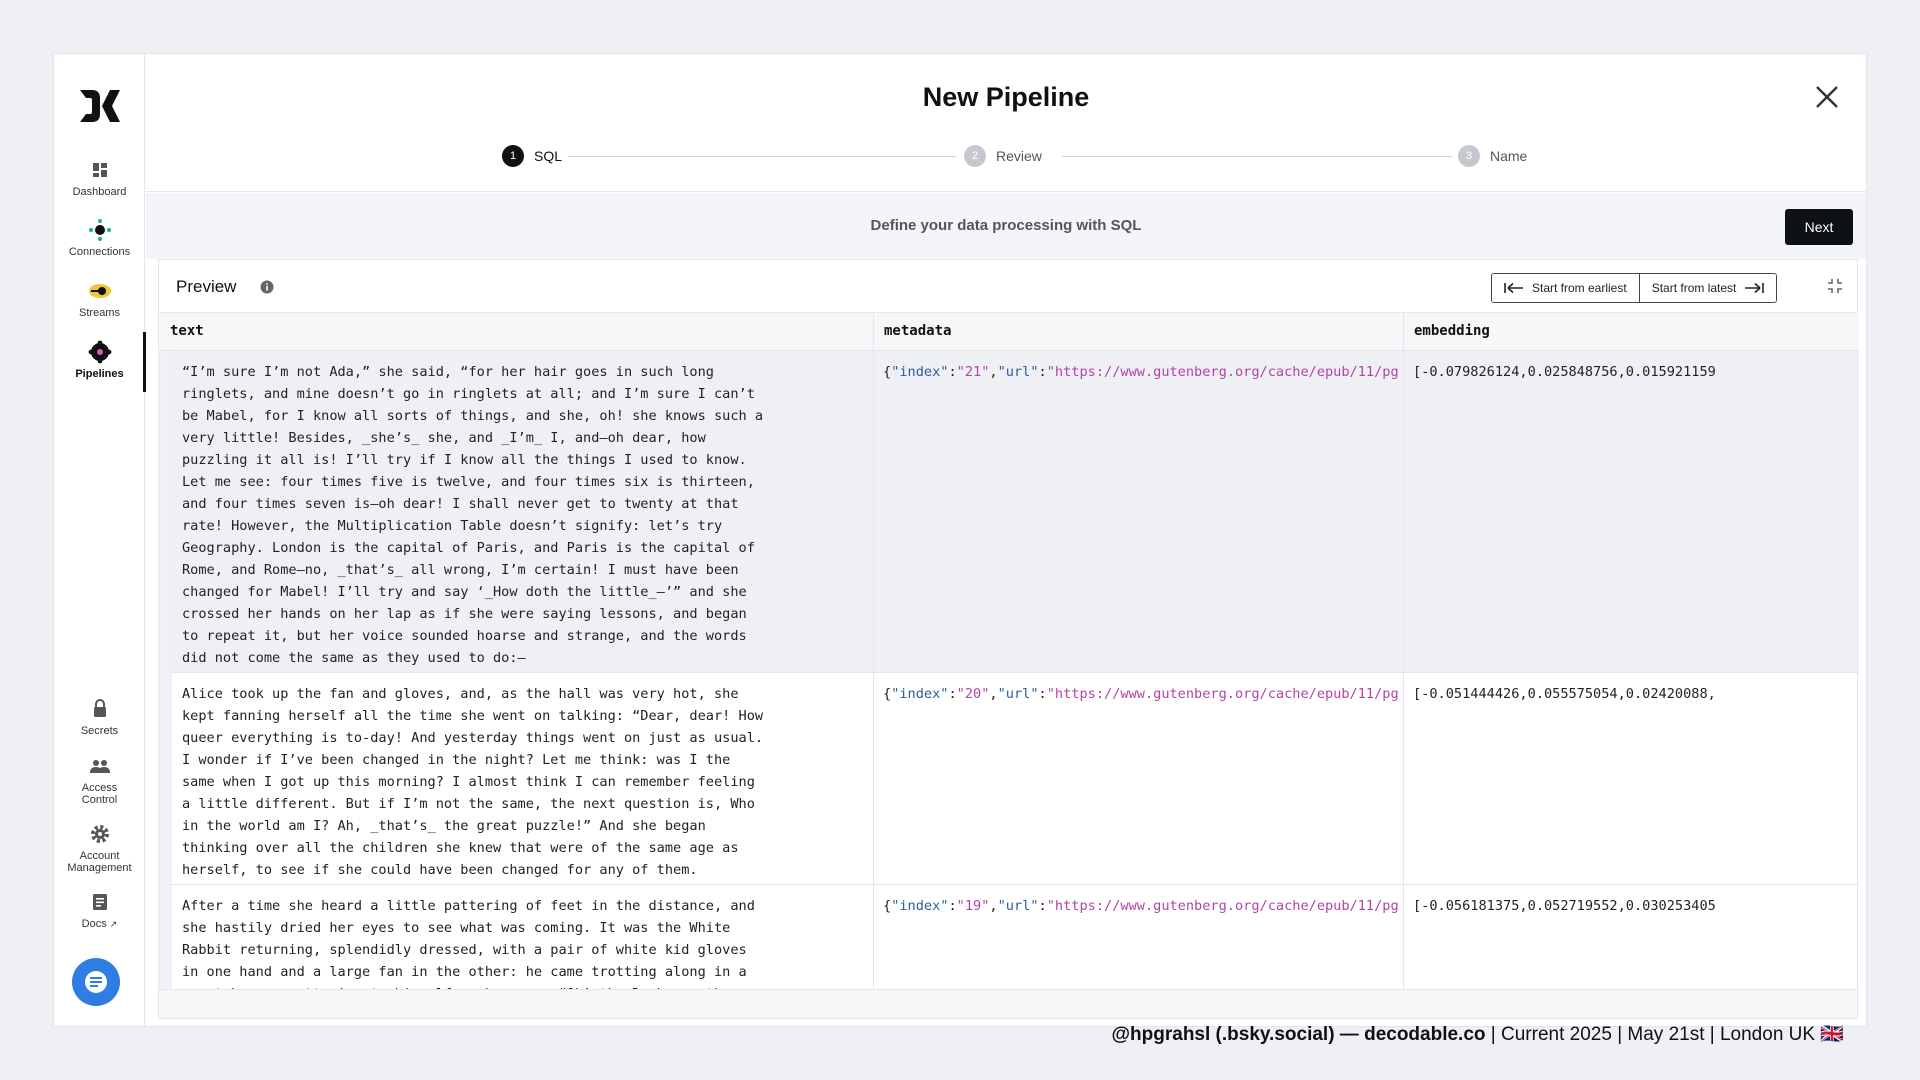 The image size is (1920, 1080). I want to click on external-link-icon: ↗, so click(113, 924).